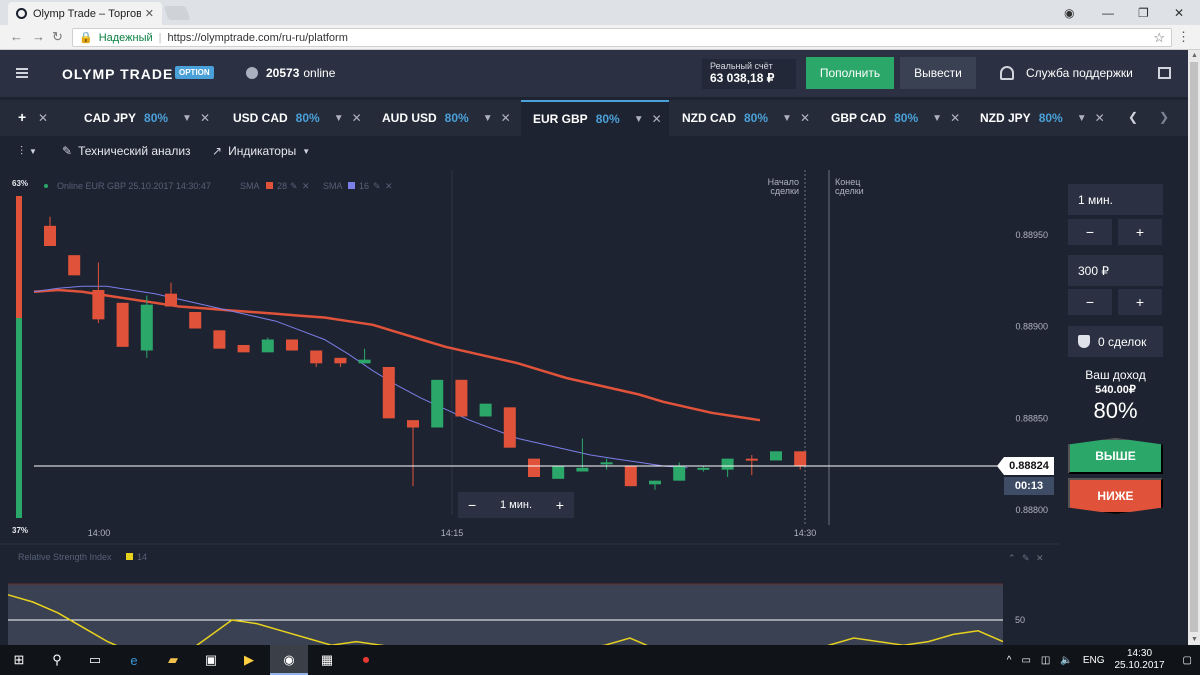  Describe the element at coordinates (283, 73) in the screenshot. I see `online-count: 20573` at that location.